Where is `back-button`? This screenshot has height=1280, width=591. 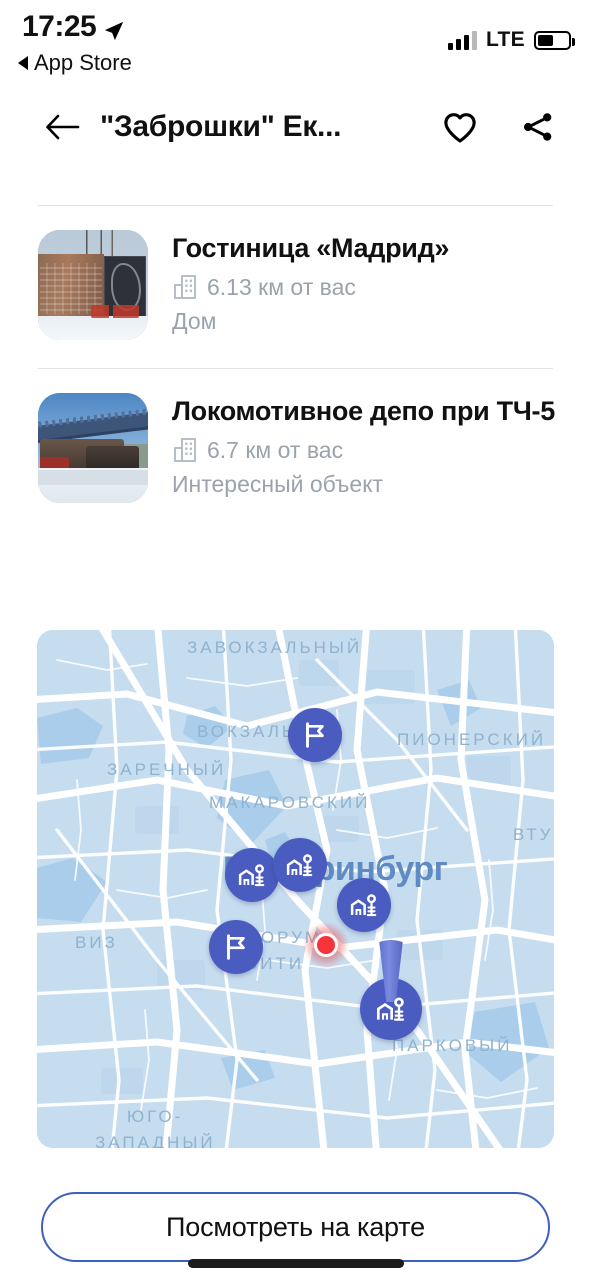
back-button is located at coordinates (62, 127).